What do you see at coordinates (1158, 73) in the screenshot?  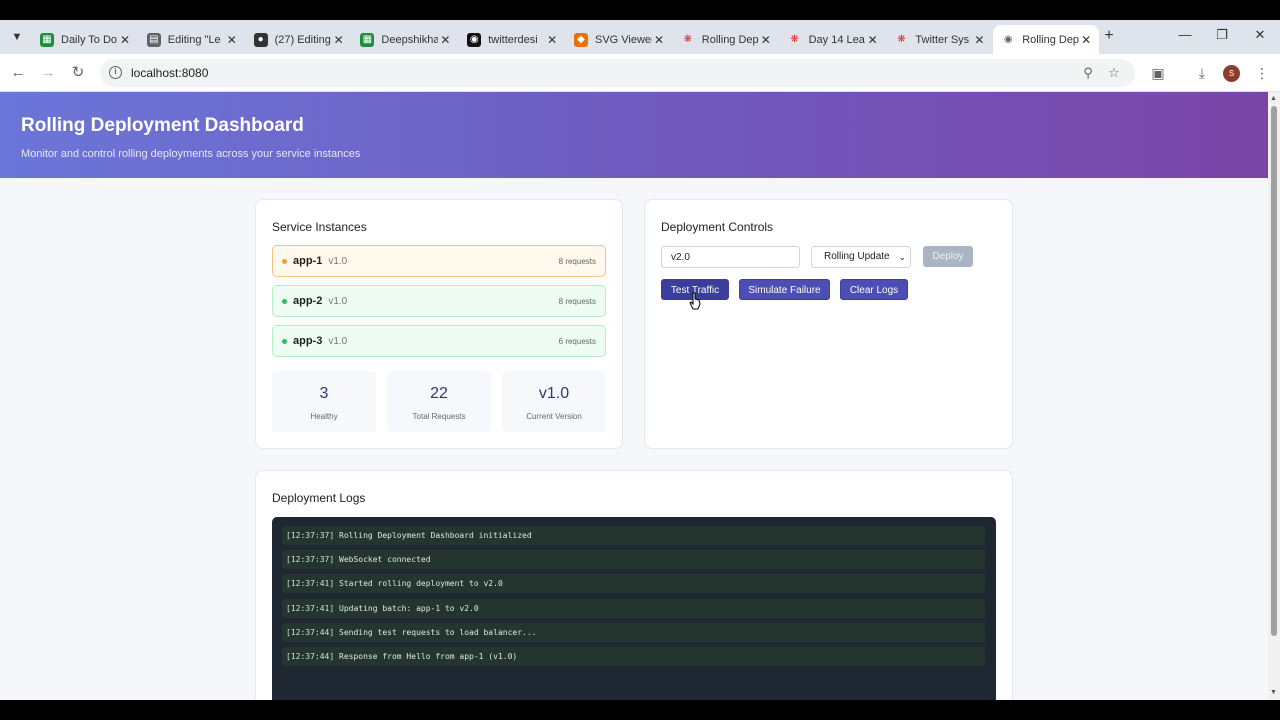 I see `extensions-puzzle-icon: ▣` at bounding box center [1158, 73].